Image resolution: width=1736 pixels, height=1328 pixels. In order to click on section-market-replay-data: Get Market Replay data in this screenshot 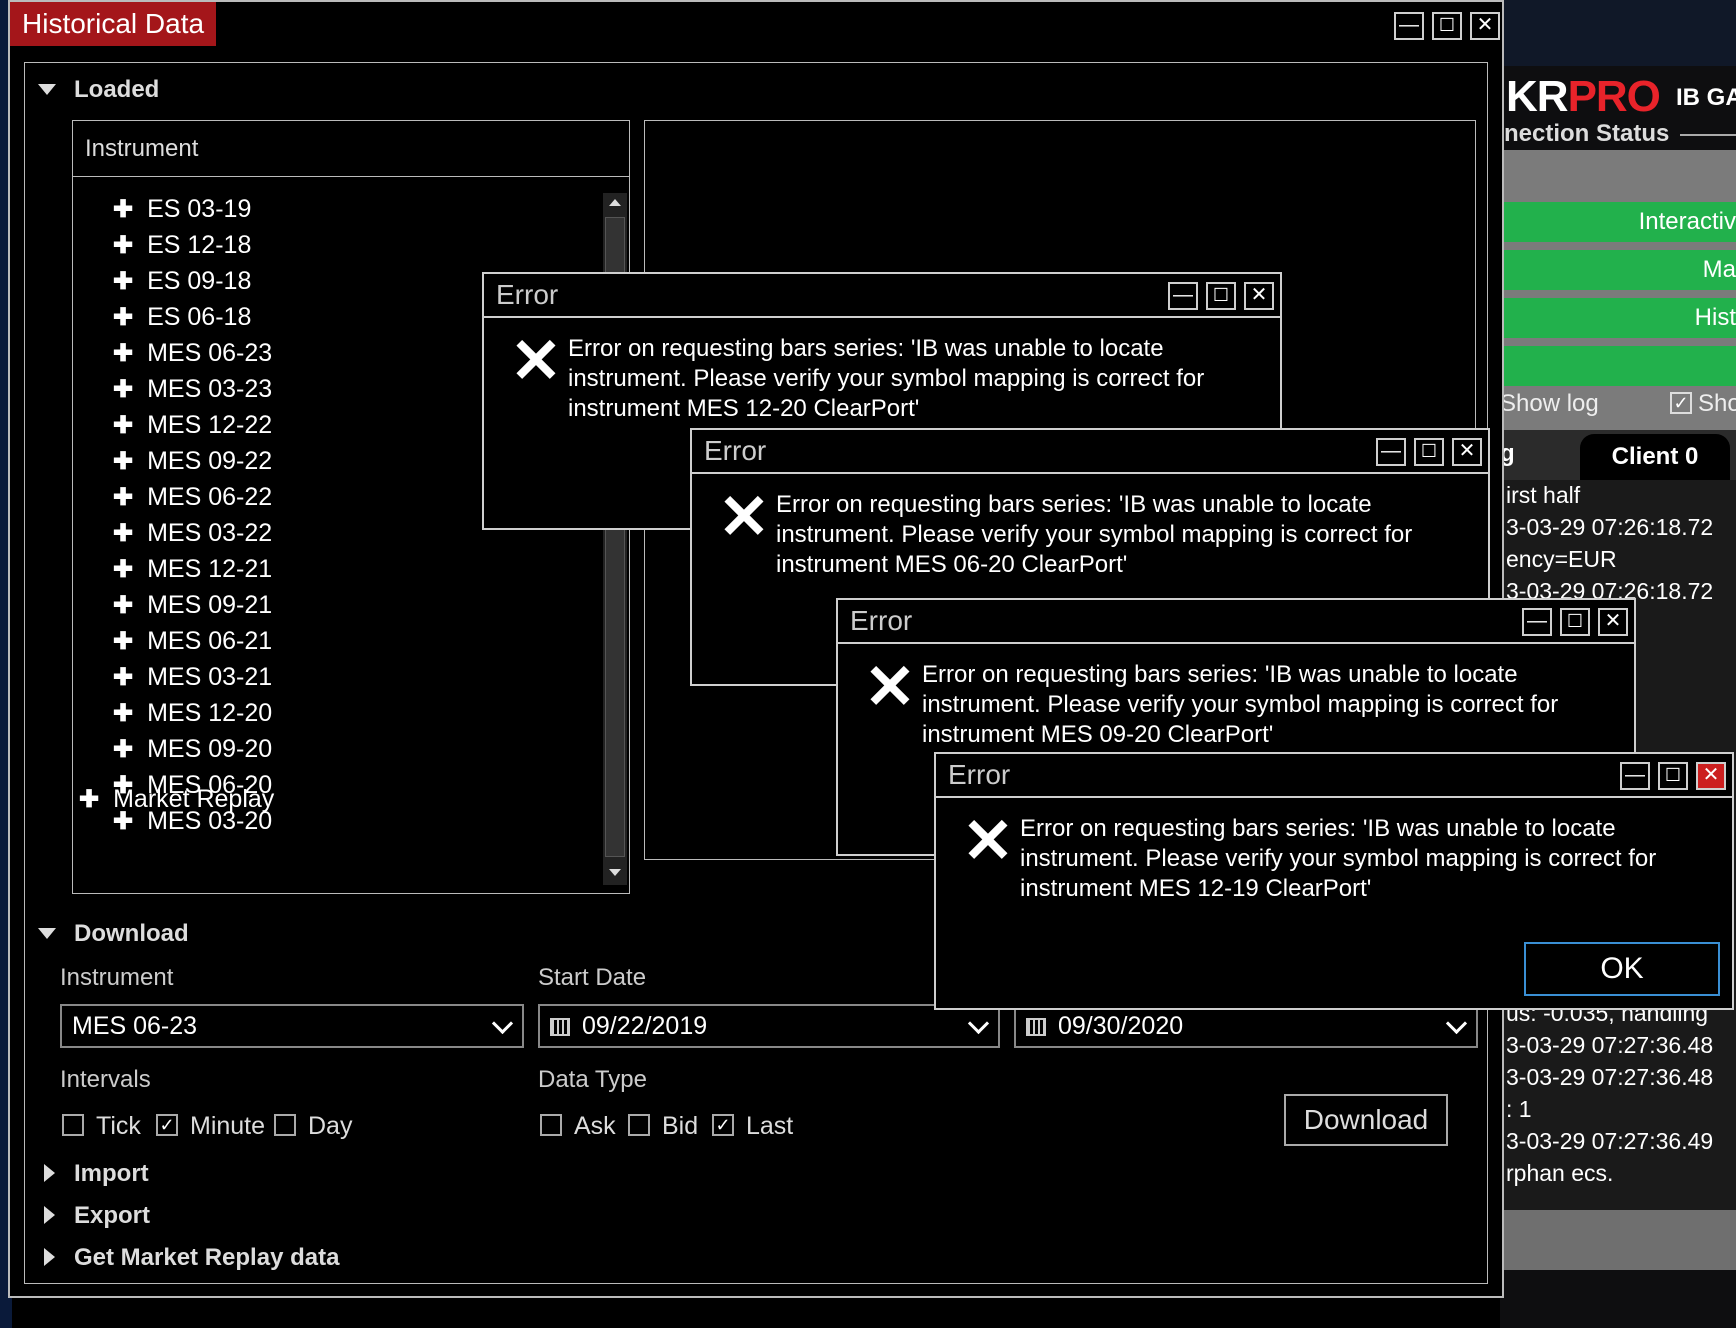, I will do `click(206, 1258)`.